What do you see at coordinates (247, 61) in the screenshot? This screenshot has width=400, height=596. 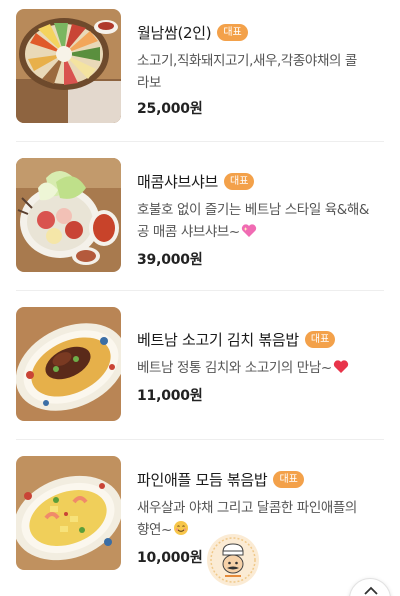 I see `description-line-1: 소고기,직화돼지고기,새우,각종야채의 콜` at bounding box center [247, 61].